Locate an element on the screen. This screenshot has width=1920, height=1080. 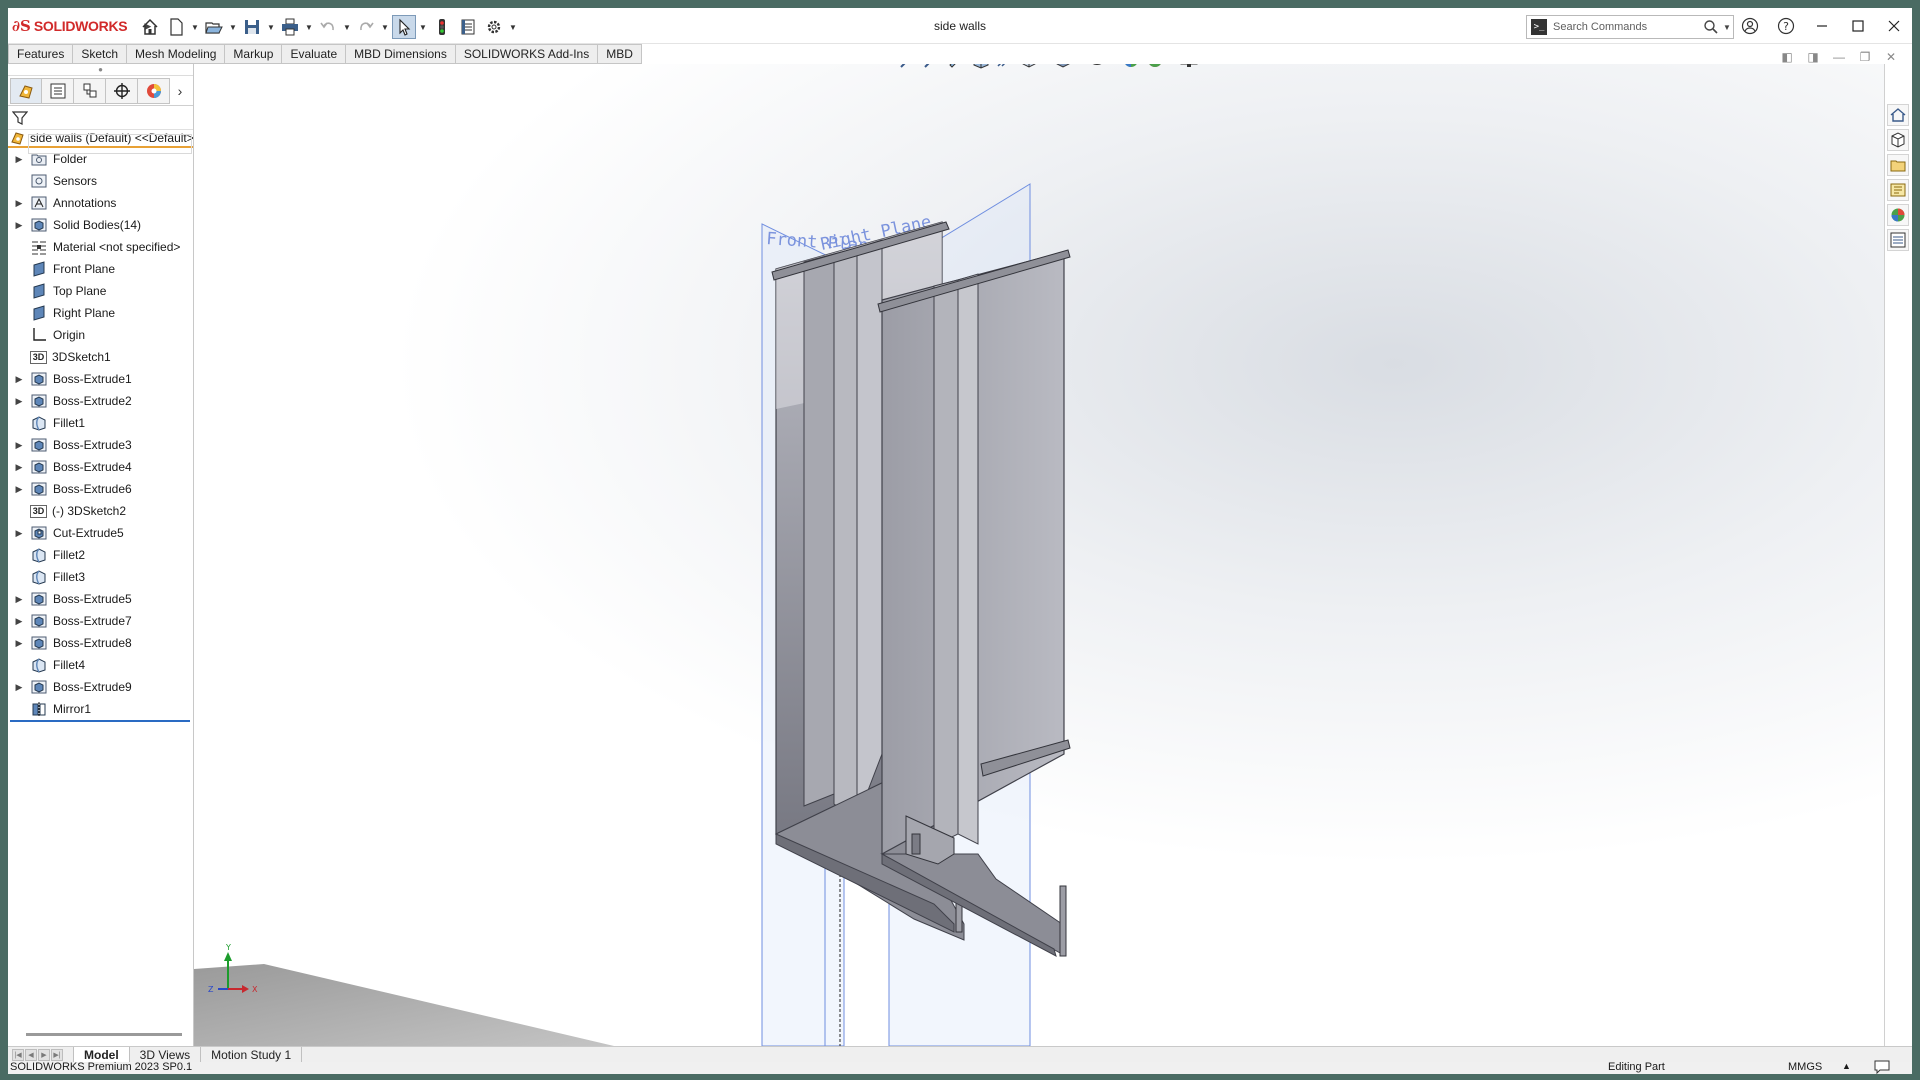
more-tabs-chevron-icon: › is located at coordinates (180, 91).